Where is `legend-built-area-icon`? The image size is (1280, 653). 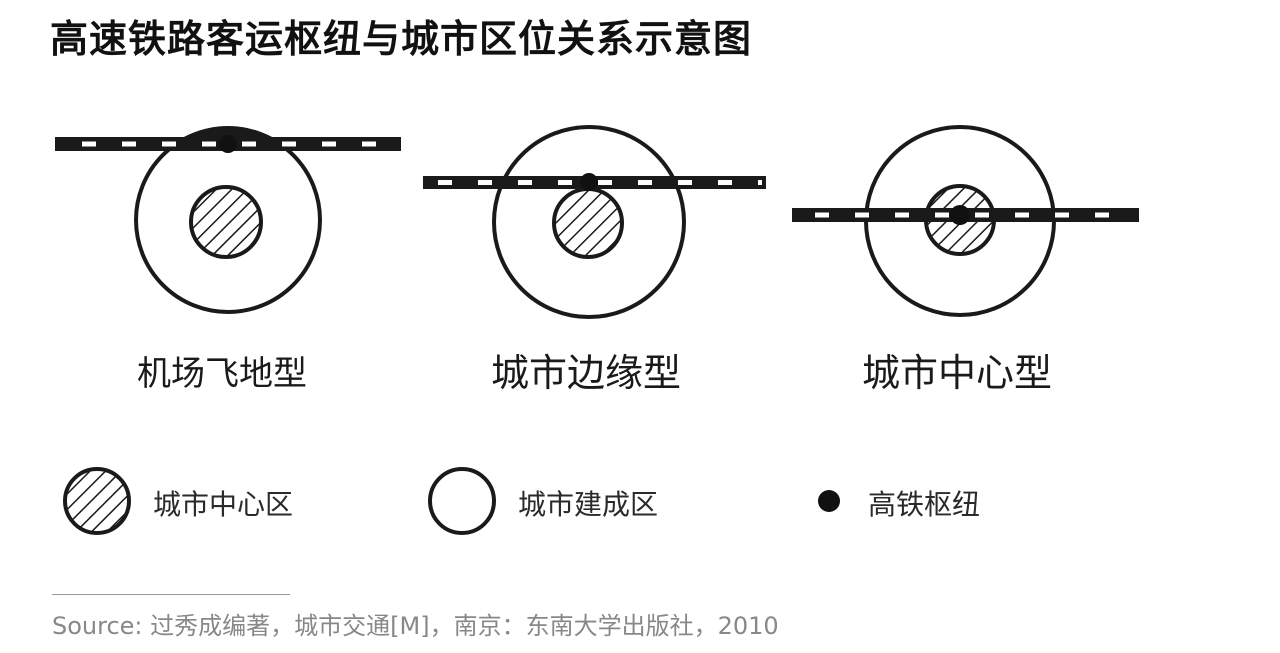
legend-built-area-icon is located at coordinates (462, 501).